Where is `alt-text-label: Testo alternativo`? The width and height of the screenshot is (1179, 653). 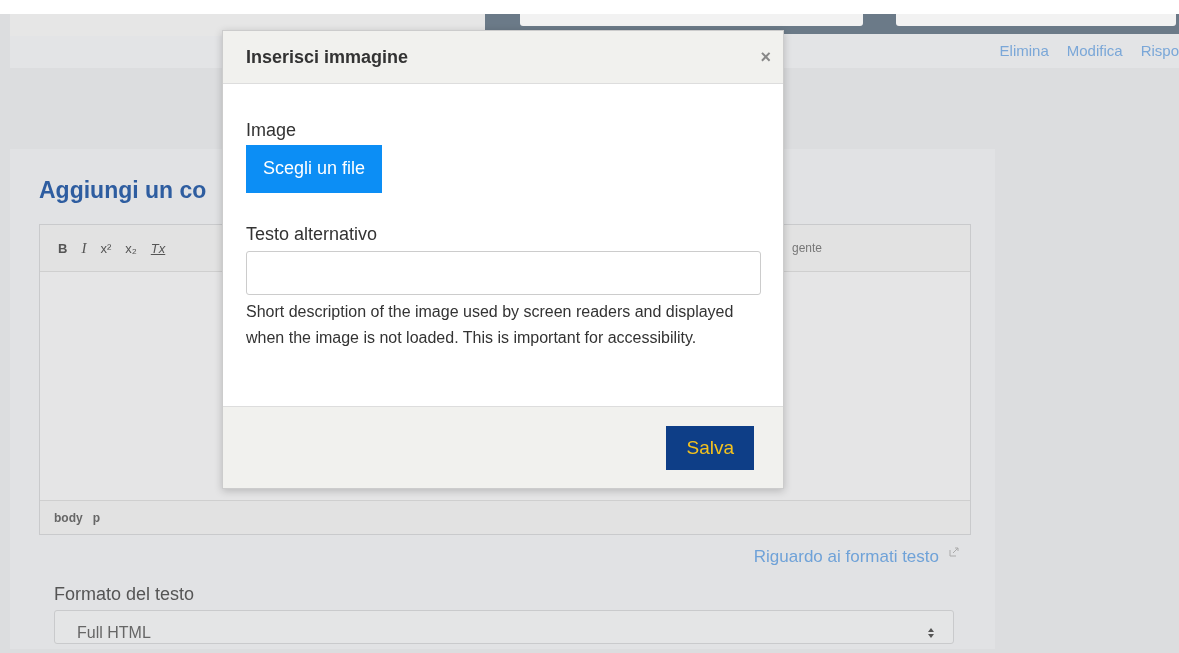 alt-text-label: Testo alternativo is located at coordinates (312, 234).